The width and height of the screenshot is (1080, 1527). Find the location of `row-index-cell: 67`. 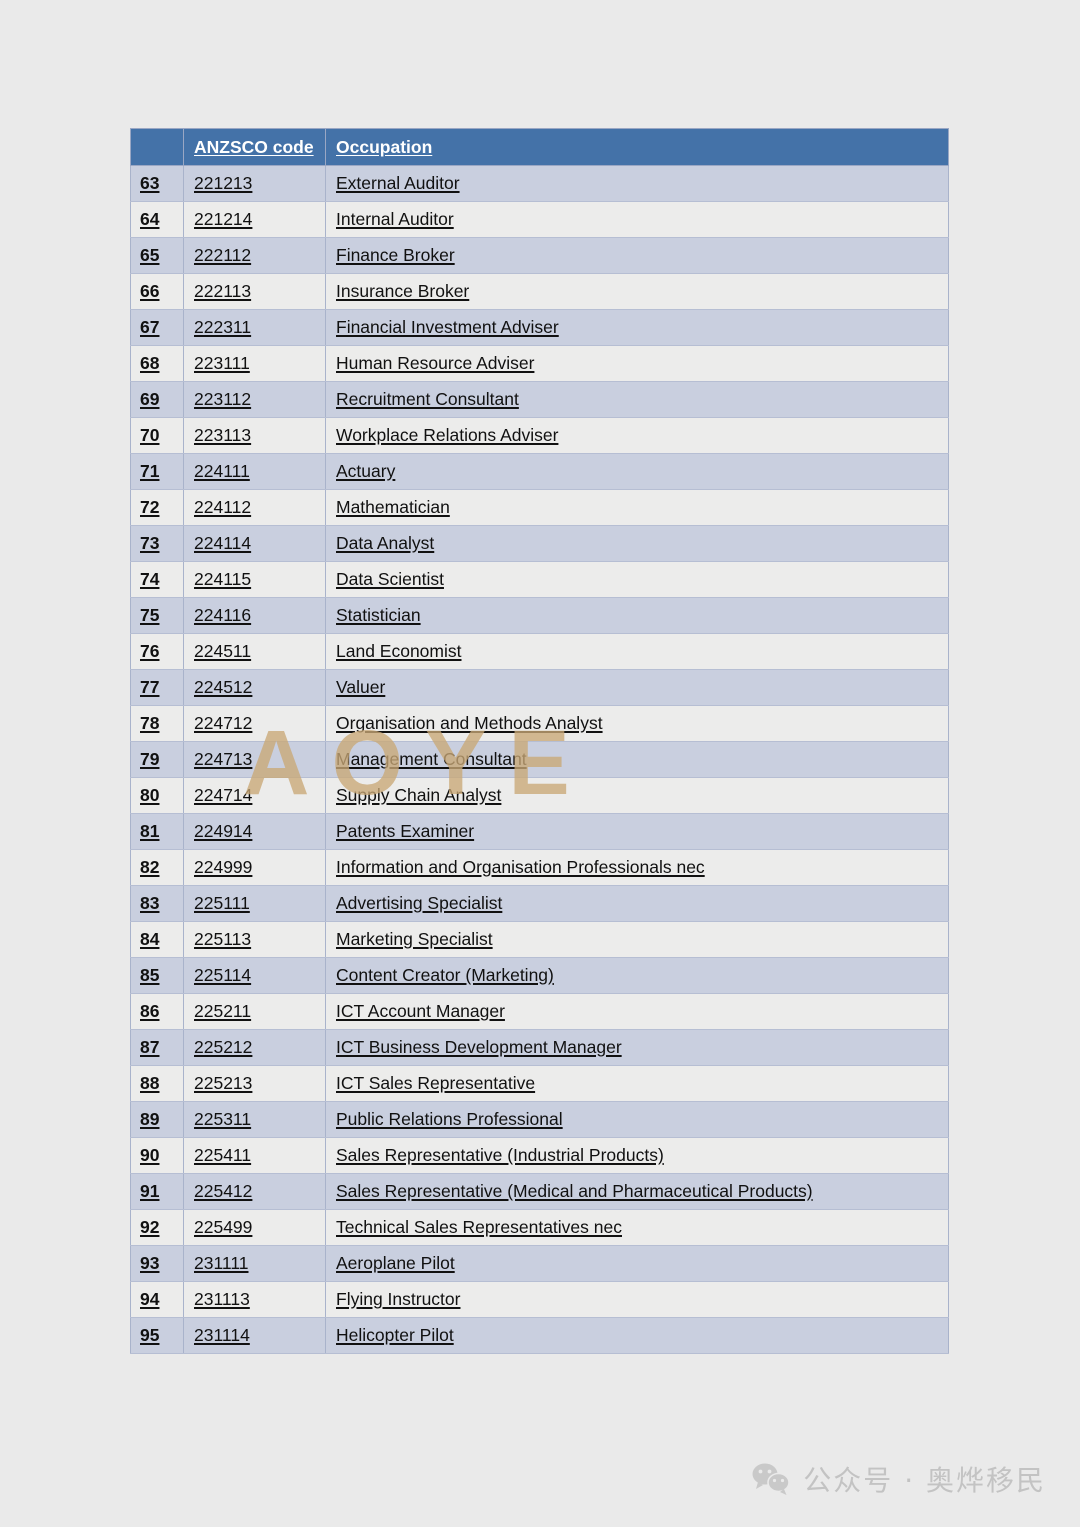

row-index-cell: 67 is located at coordinates (157, 327).